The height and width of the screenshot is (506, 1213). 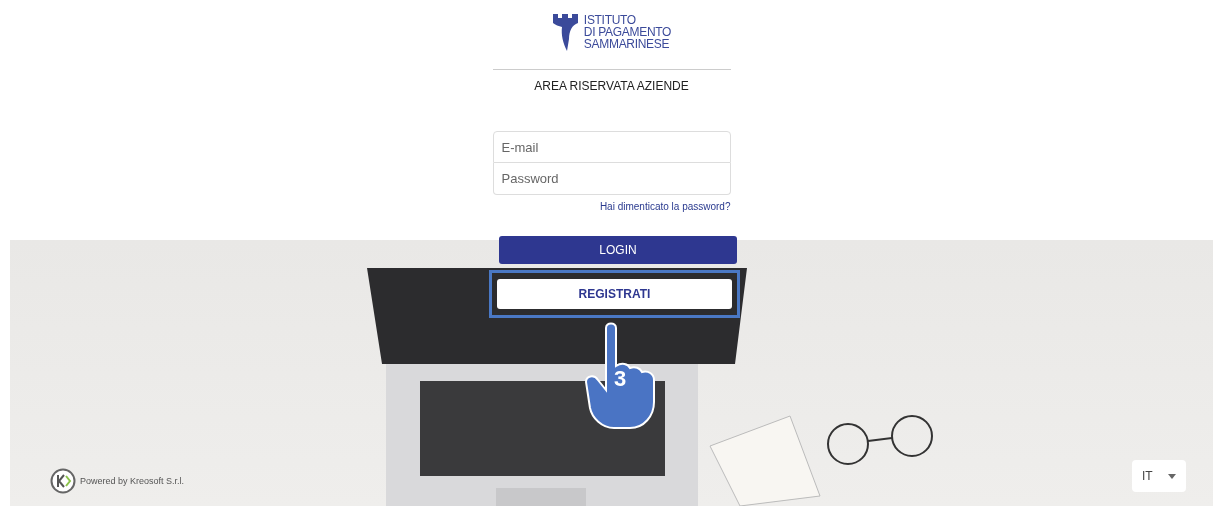 I want to click on pointing-hand-icon, so click(x=620, y=377).